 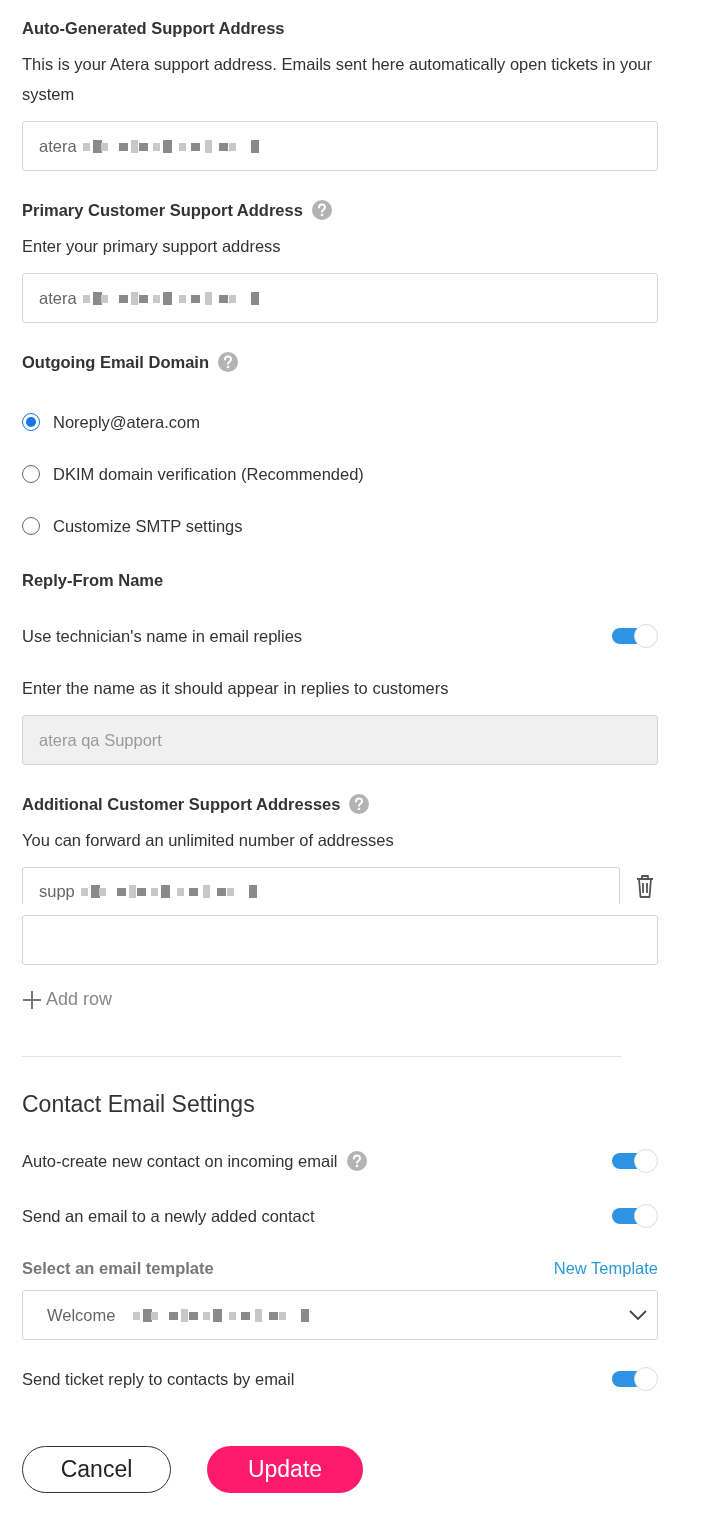 What do you see at coordinates (181, 804) in the screenshot?
I see `section-heading: Additional Customer Support Addresses` at bounding box center [181, 804].